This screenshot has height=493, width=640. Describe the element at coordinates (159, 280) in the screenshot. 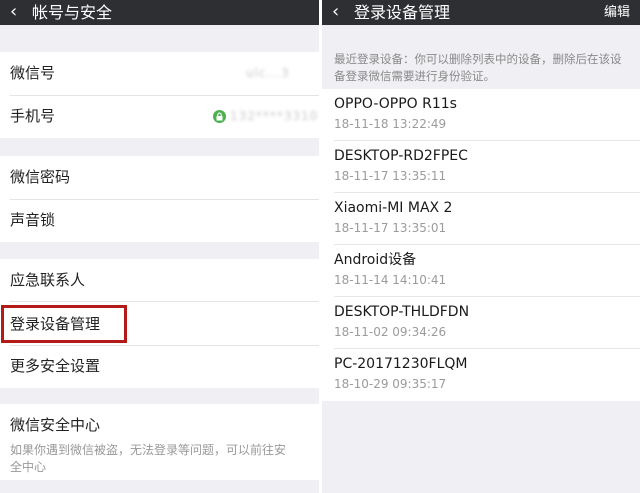

I see `emergency-contacts-row: 应急联系人` at that location.